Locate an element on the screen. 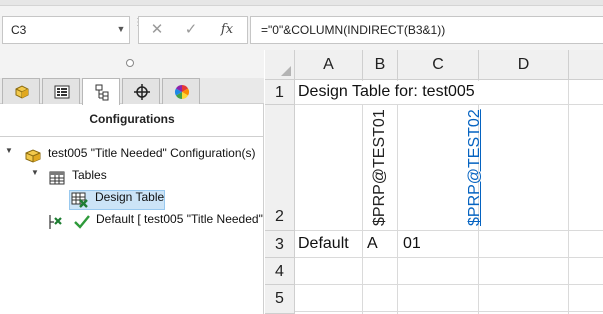 The height and width of the screenshot is (314, 603). cell-b2: $PRP@TEST01 is located at coordinates (380, 167).